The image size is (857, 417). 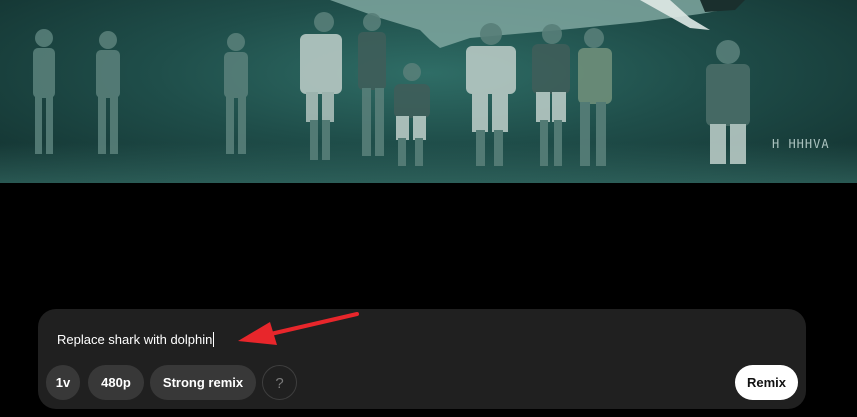 I want to click on resolution-chip: 480p, so click(x=116, y=382).